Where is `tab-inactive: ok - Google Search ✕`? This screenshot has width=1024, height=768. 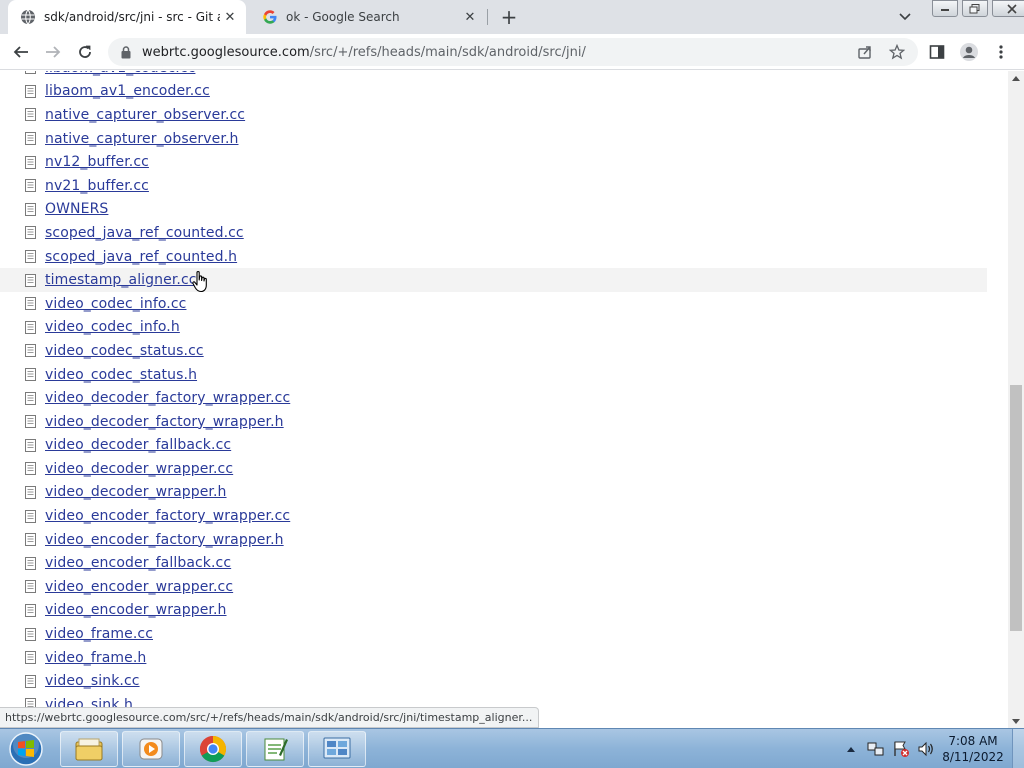 tab-inactive: ok - Google Search ✕ is located at coordinates (368, 17).